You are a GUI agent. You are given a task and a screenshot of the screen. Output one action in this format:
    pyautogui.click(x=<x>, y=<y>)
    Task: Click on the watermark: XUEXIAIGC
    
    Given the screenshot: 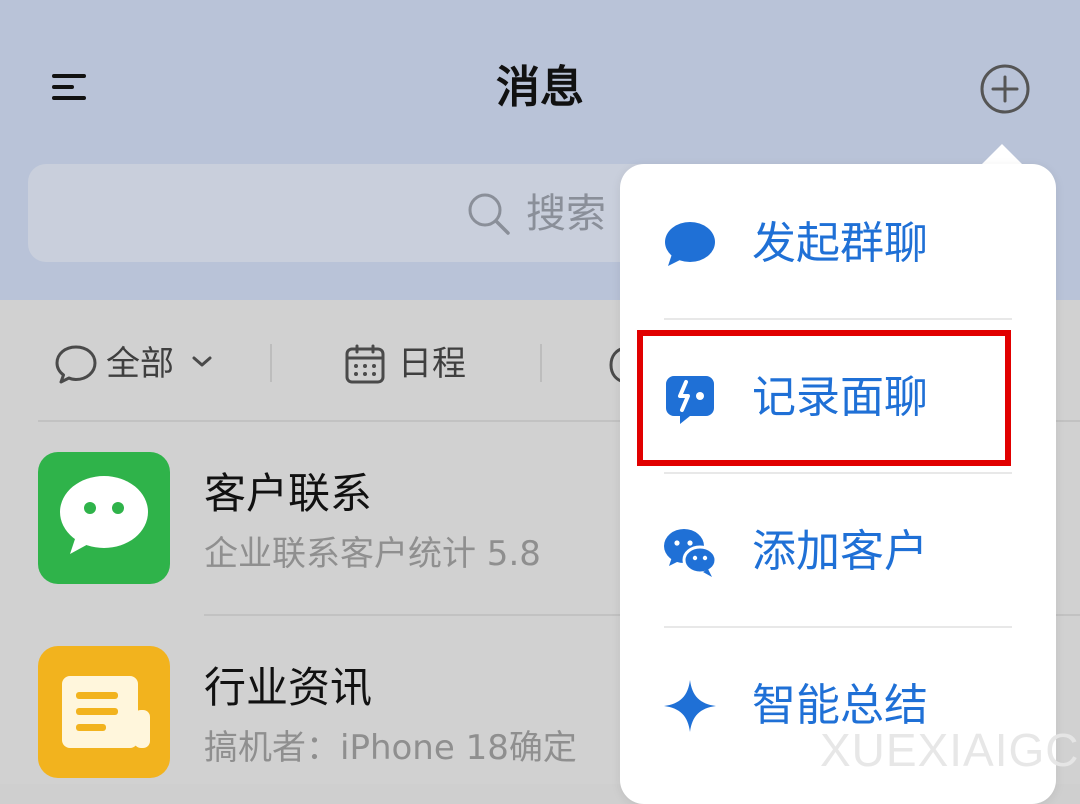 What is the action you would take?
    pyautogui.click(x=950, y=750)
    